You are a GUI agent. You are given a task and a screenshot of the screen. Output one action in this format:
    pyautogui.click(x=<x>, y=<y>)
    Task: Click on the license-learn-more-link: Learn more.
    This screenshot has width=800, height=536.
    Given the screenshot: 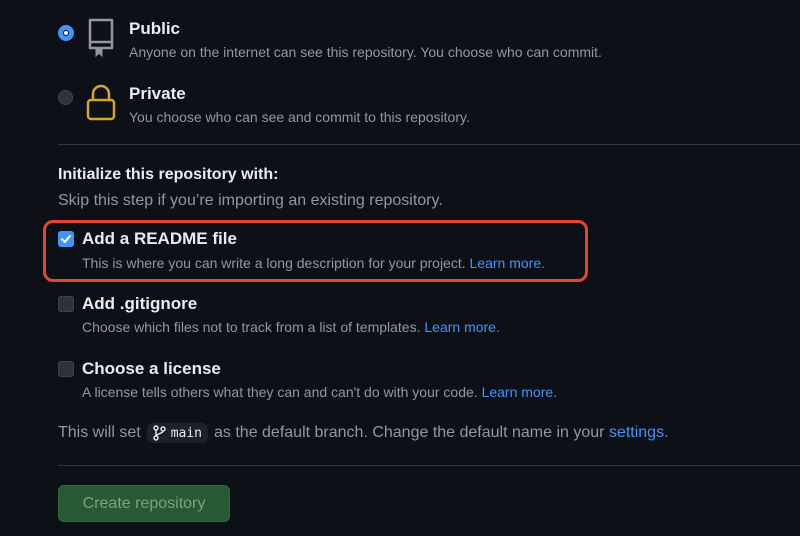 What is the action you would take?
    pyautogui.click(x=519, y=392)
    